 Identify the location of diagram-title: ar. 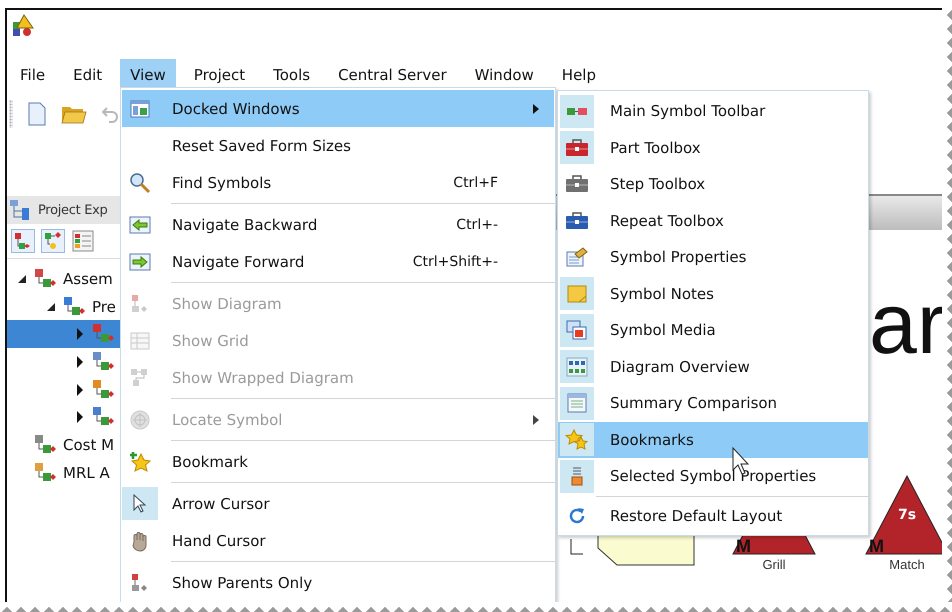
(907, 324).